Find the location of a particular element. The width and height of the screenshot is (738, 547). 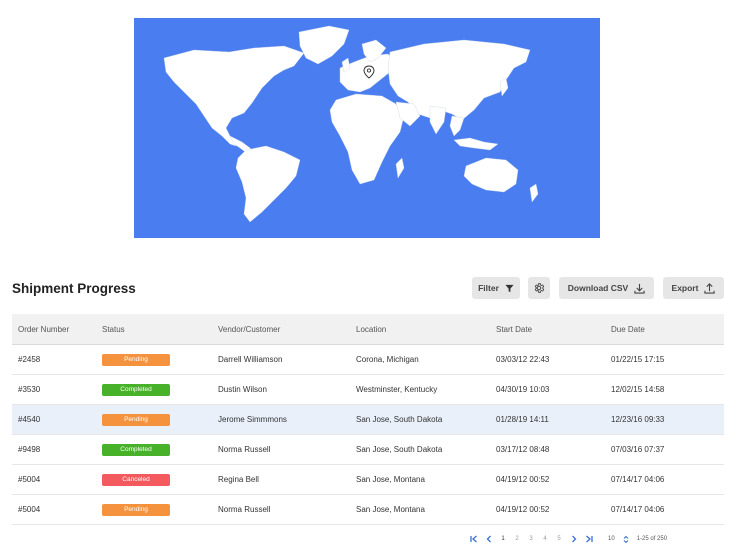

customer-cell: Dustin Wilson is located at coordinates (242, 389).